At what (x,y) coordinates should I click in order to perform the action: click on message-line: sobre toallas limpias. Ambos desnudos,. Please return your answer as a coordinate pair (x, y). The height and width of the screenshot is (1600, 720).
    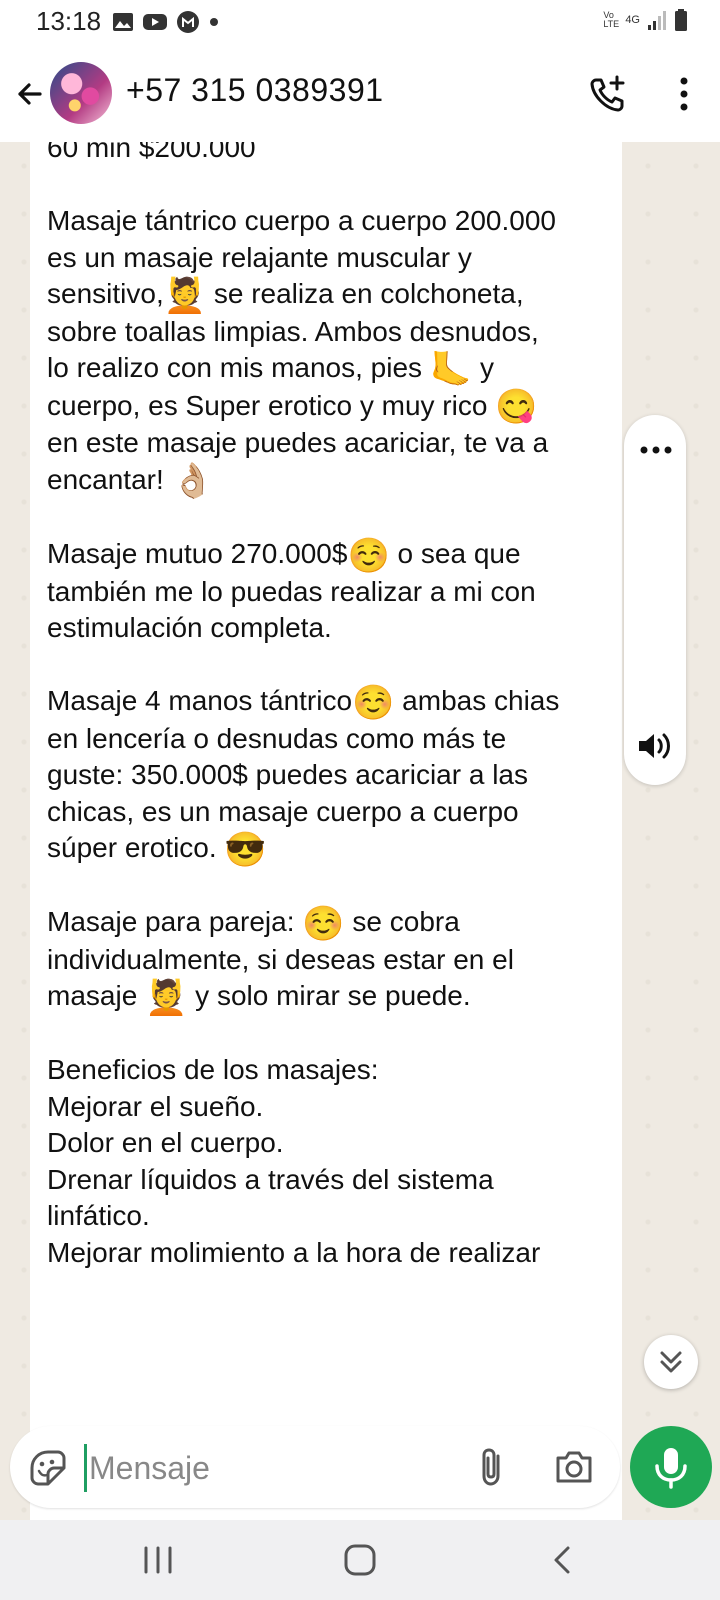
    Looking at the image, I should click on (293, 331).